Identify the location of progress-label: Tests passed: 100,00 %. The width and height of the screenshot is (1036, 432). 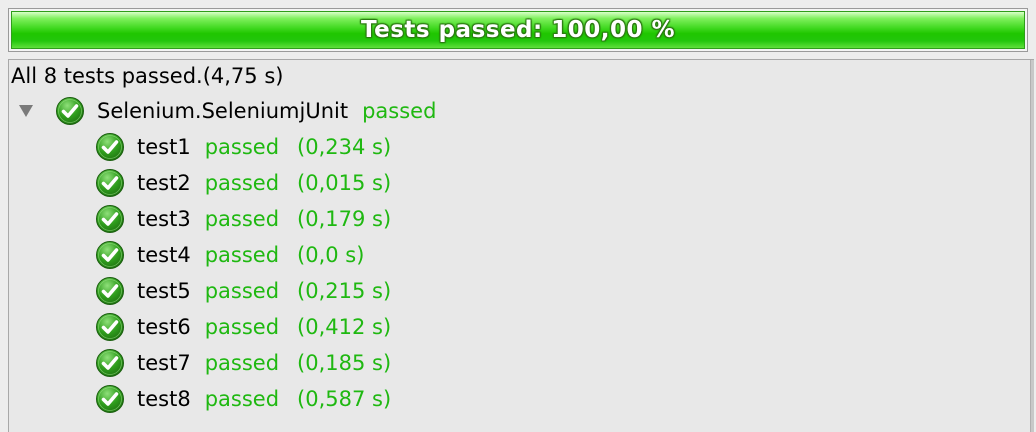
(518, 30).